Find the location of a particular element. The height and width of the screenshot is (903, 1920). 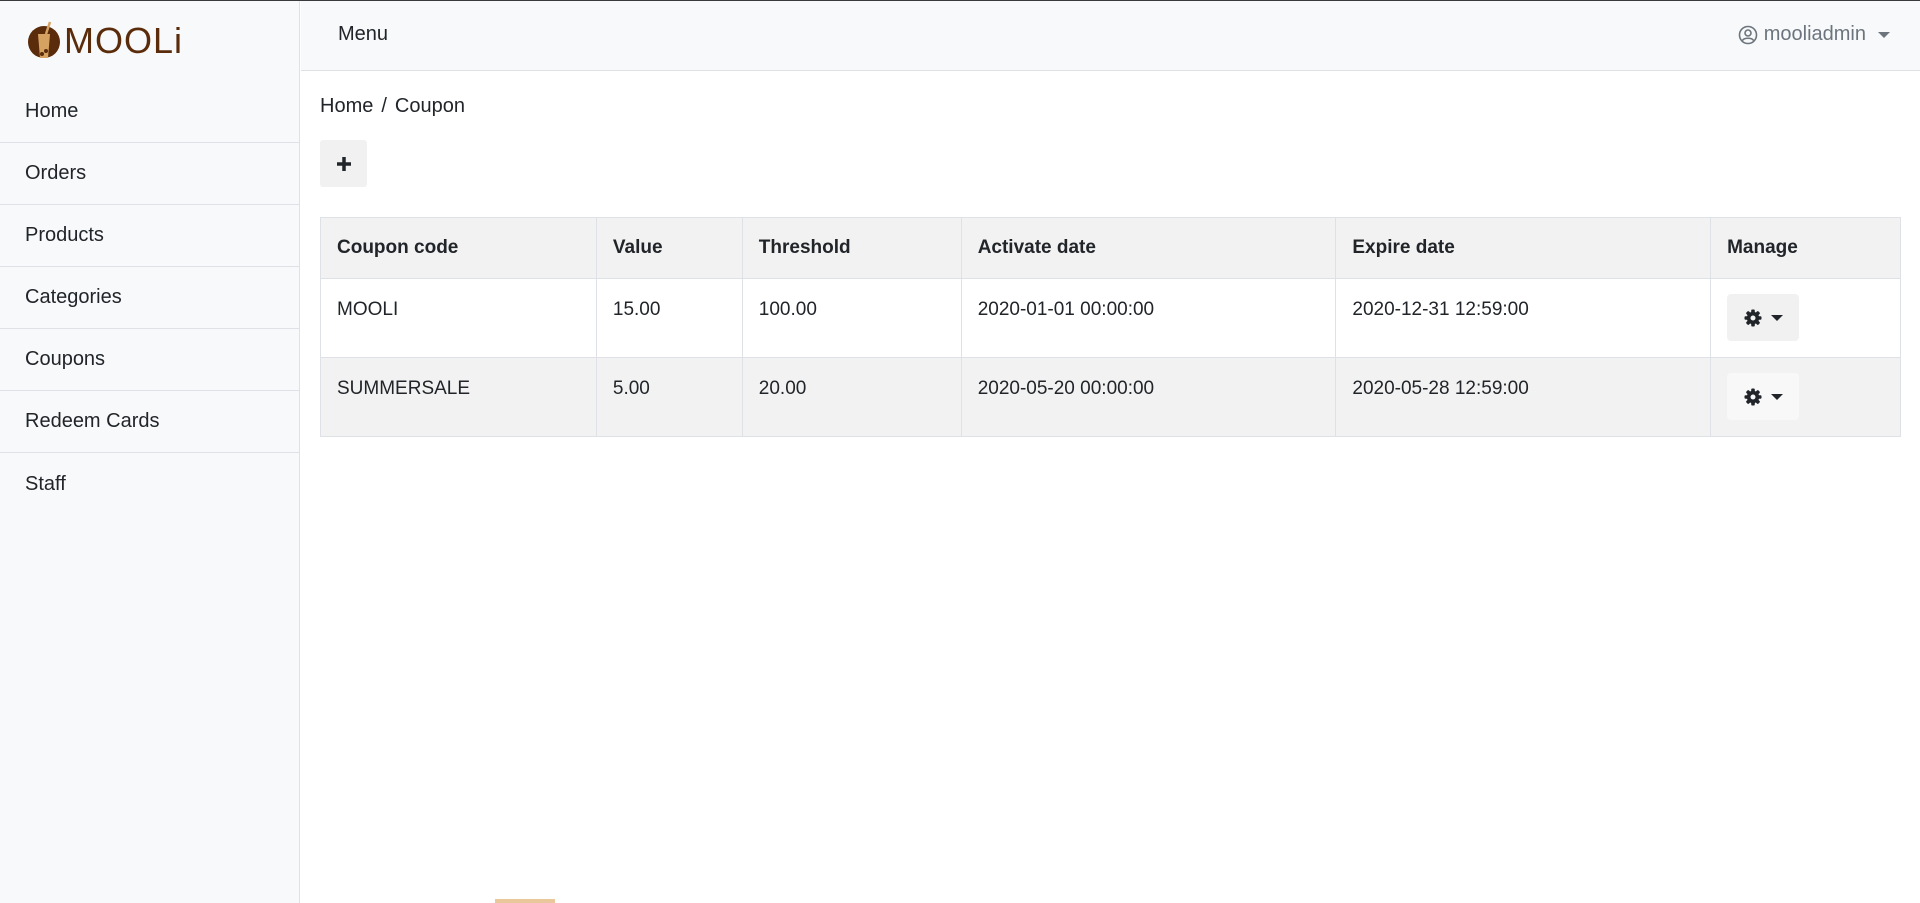

brand-logo: MOOLi is located at coordinates (149, 41).